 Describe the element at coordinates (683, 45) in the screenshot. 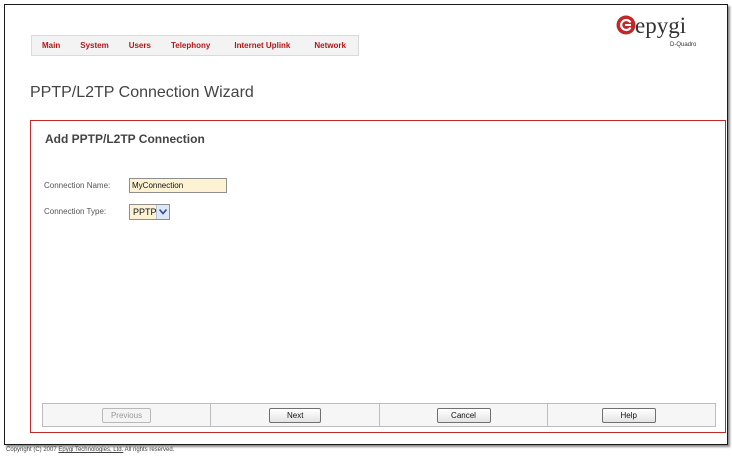

I see `product-name: D-Quadro` at that location.